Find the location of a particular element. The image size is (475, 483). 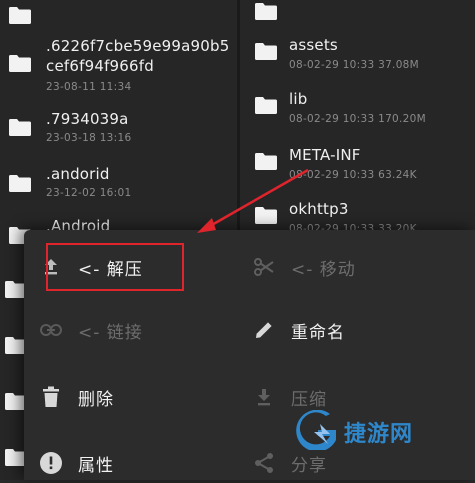

file-name: okhttp3 is located at coordinates (319, 209).